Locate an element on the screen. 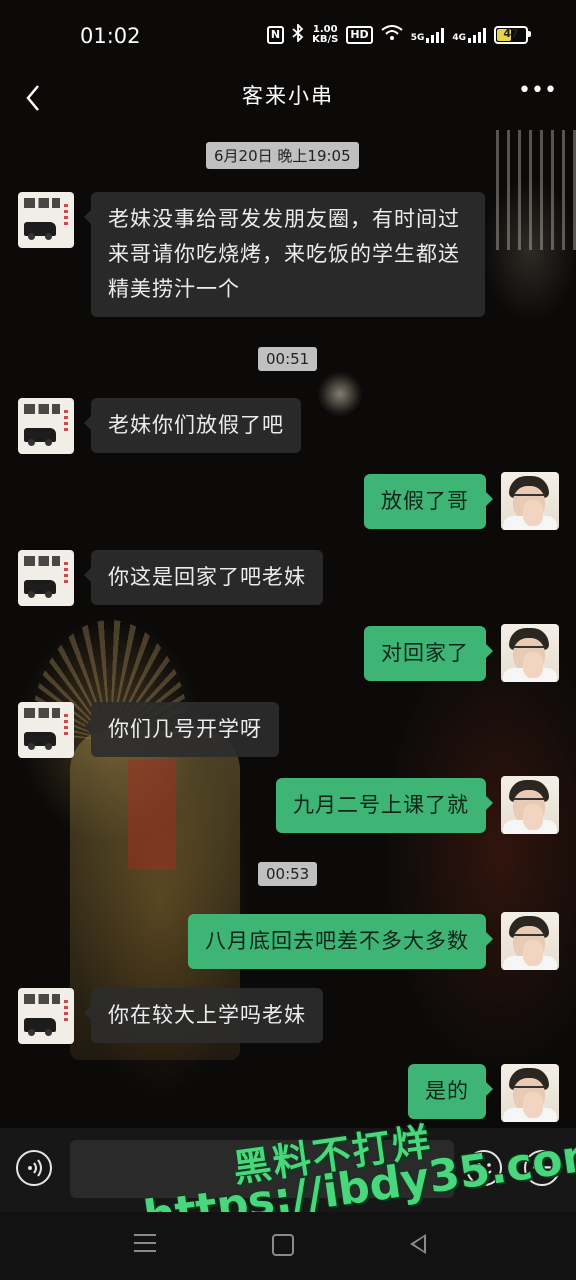 The image size is (576, 1280). timestamp: 00:51 is located at coordinates (288, 359).